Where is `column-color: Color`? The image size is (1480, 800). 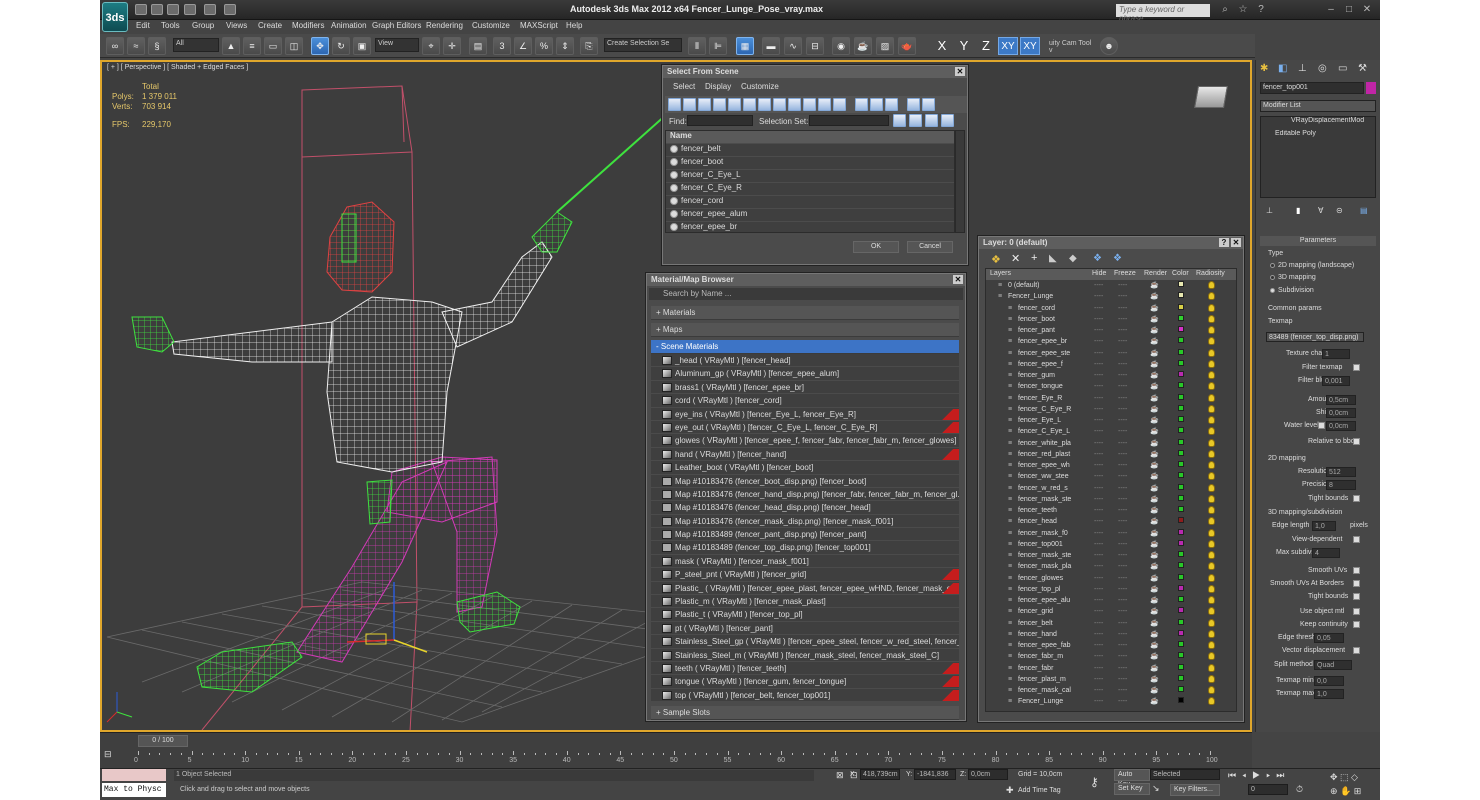
column-color: Color is located at coordinates (1180, 273).